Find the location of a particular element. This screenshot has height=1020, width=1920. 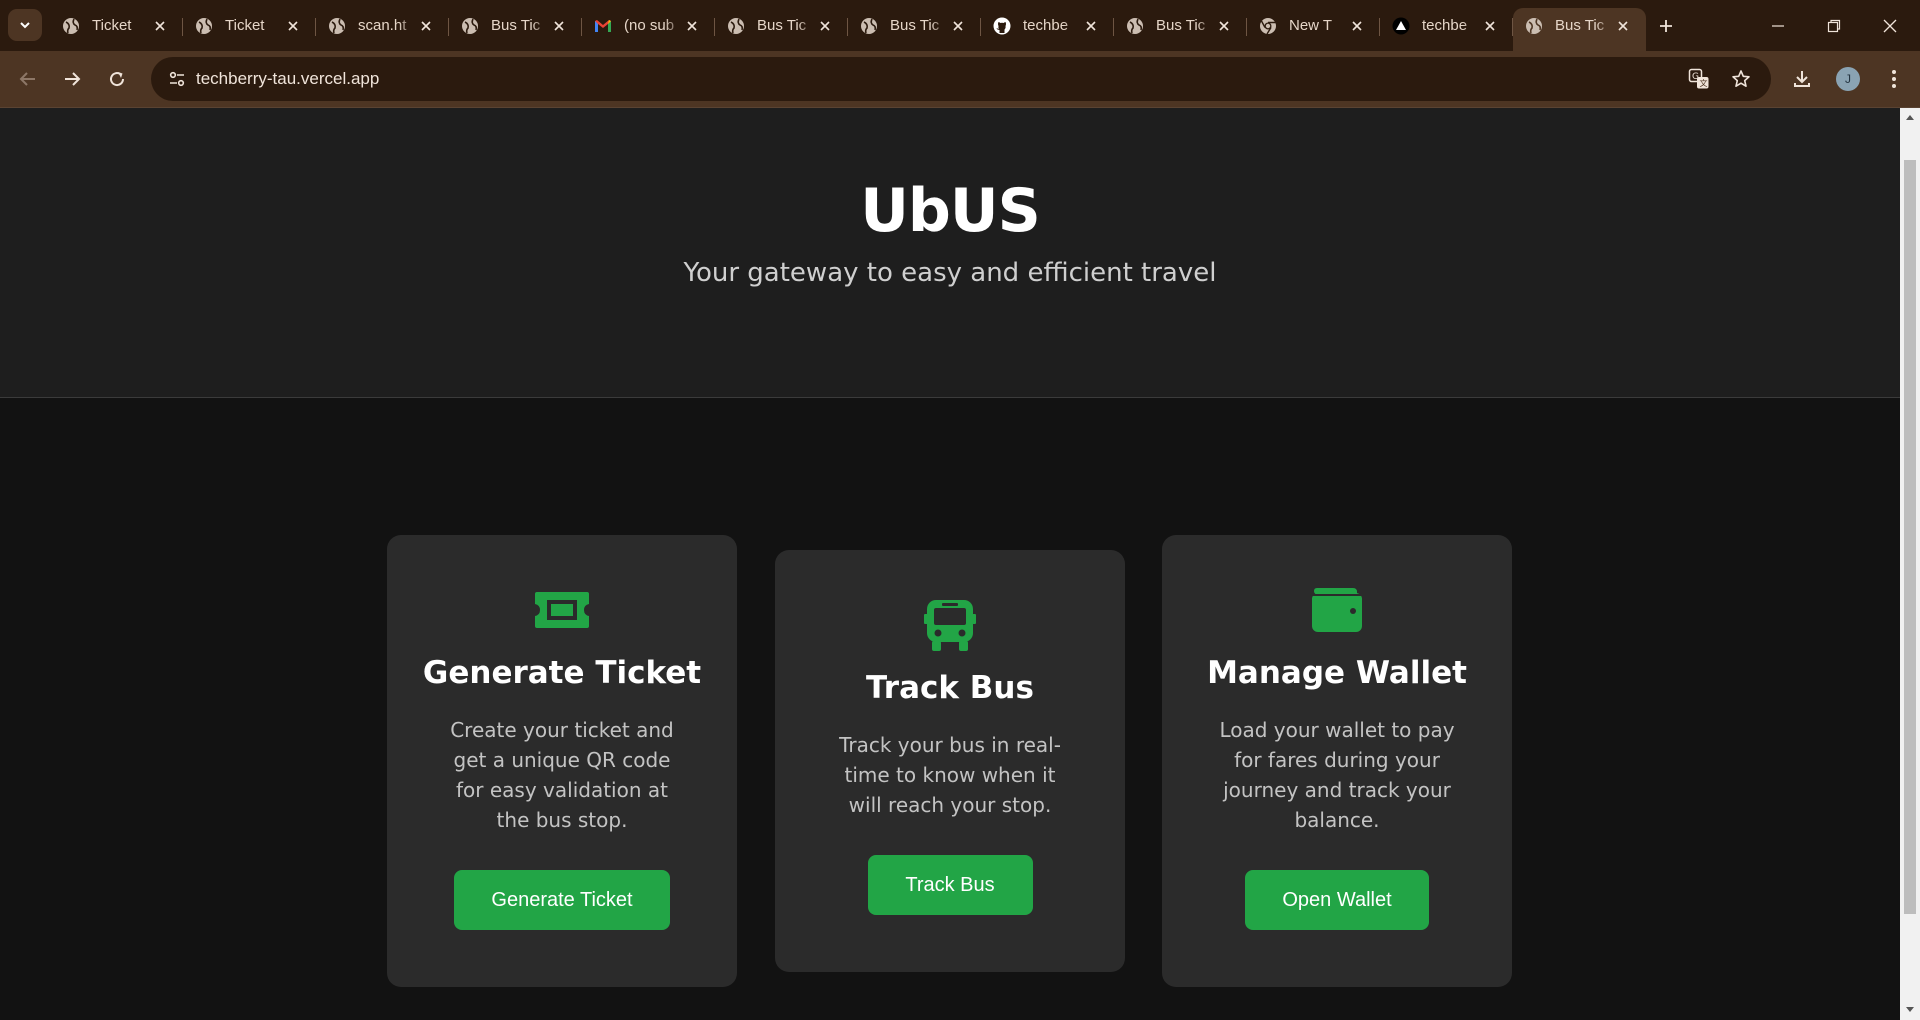

back-button is located at coordinates (28, 79).